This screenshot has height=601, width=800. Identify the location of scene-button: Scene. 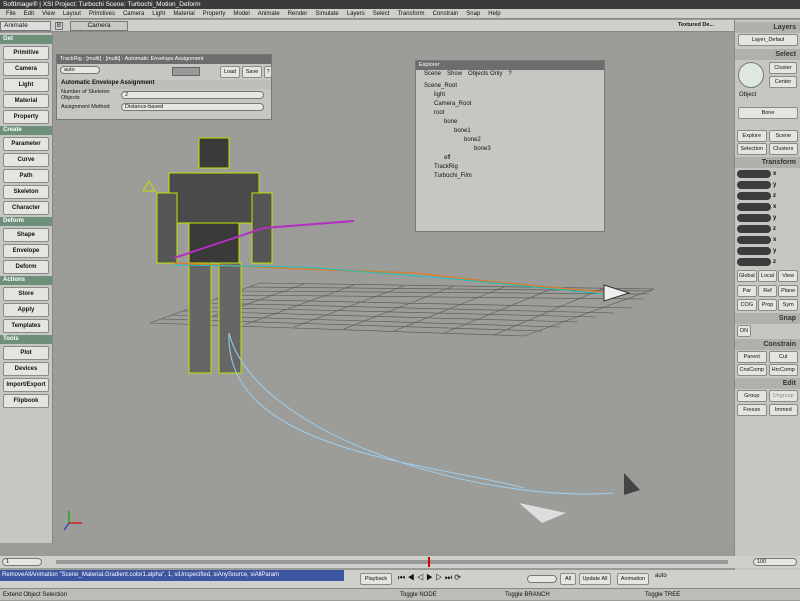
(783, 136).